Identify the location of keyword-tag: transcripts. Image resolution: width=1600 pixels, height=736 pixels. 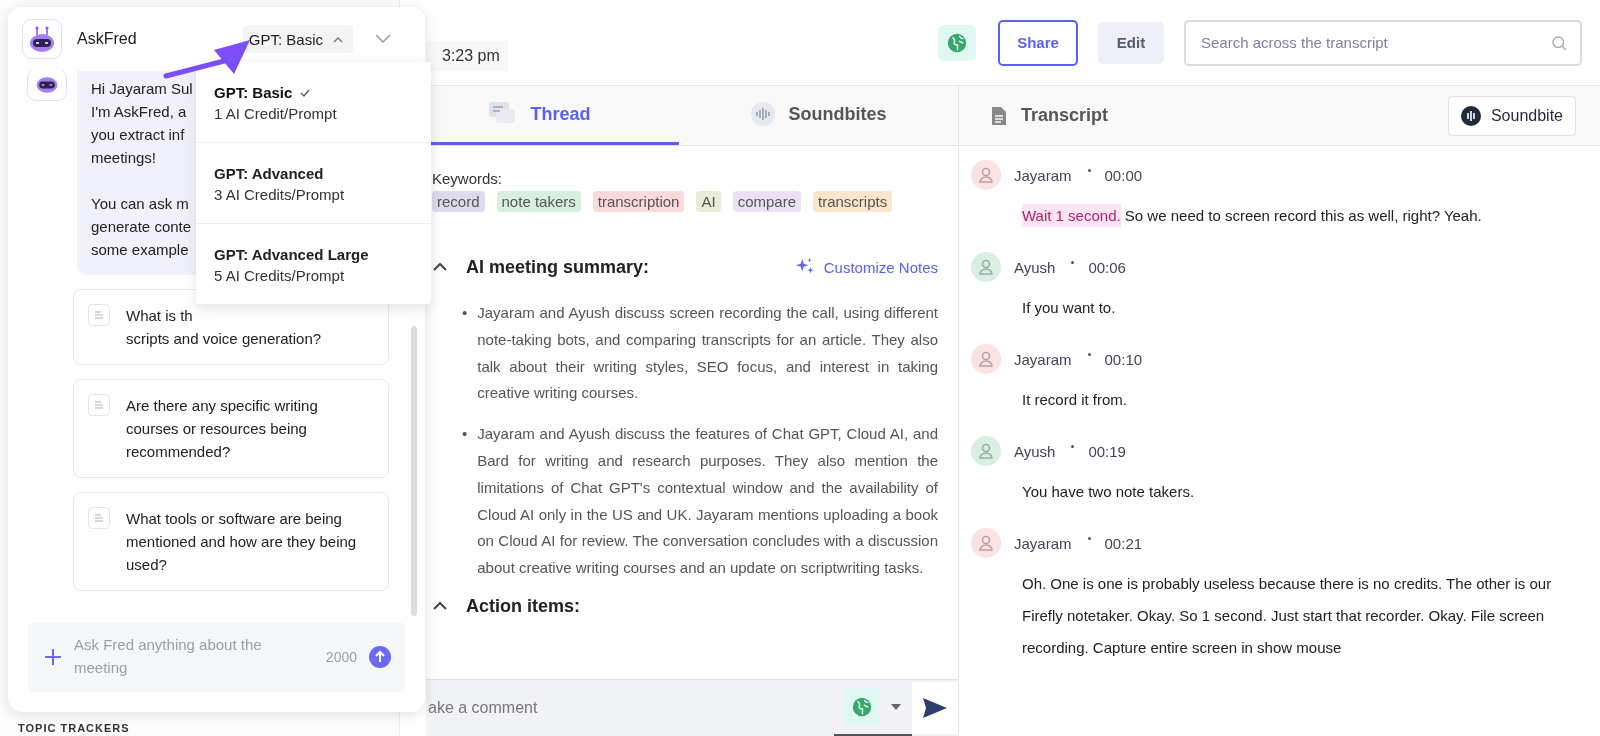
(853, 201).